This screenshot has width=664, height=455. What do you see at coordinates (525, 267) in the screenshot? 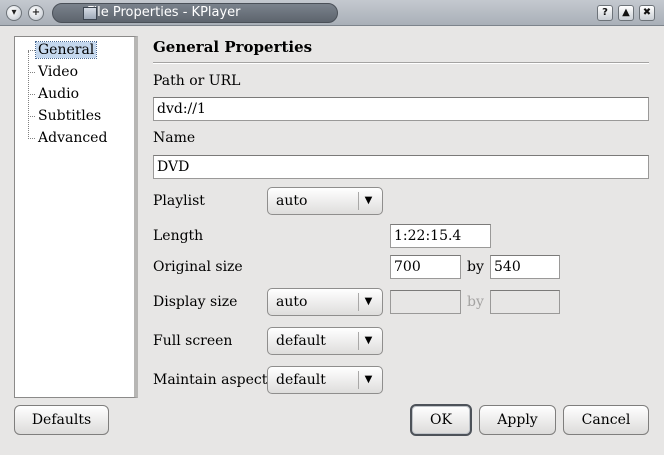
I see `original-height-field: 540` at bounding box center [525, 267].